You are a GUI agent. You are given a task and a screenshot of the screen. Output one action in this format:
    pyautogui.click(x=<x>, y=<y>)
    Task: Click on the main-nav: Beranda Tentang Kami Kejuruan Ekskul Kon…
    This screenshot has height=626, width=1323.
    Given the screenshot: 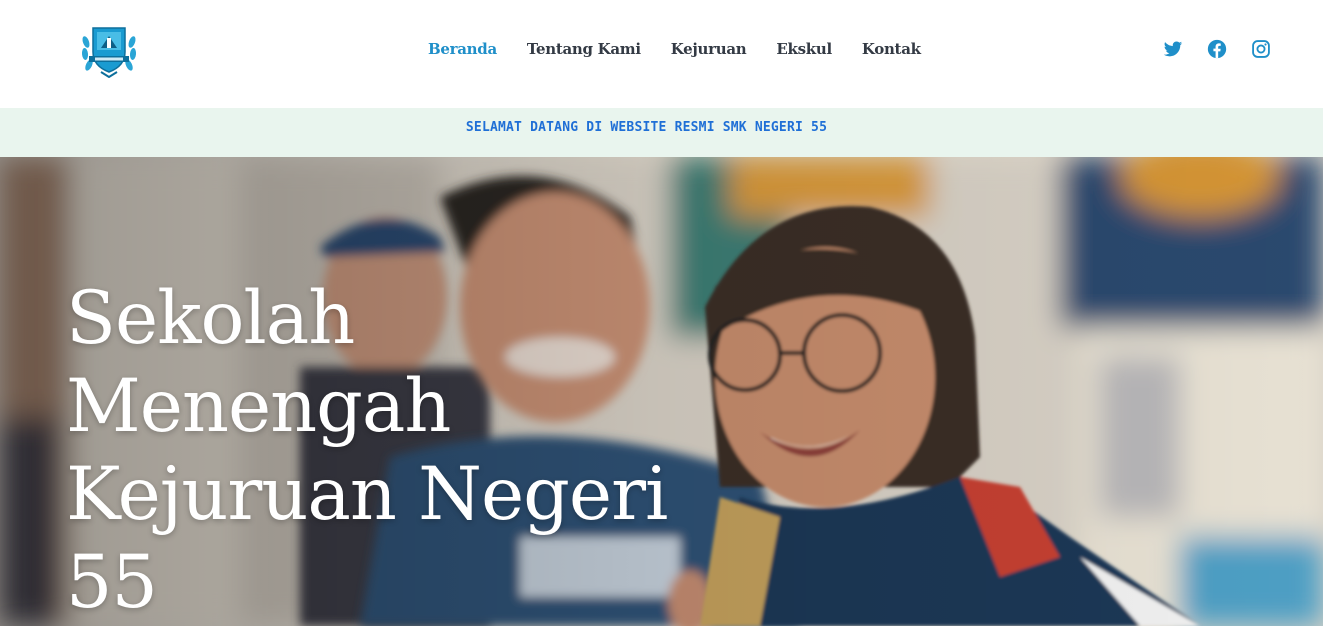 What is the action you would take?
    pyautogui.click(x=689, y=49)
    